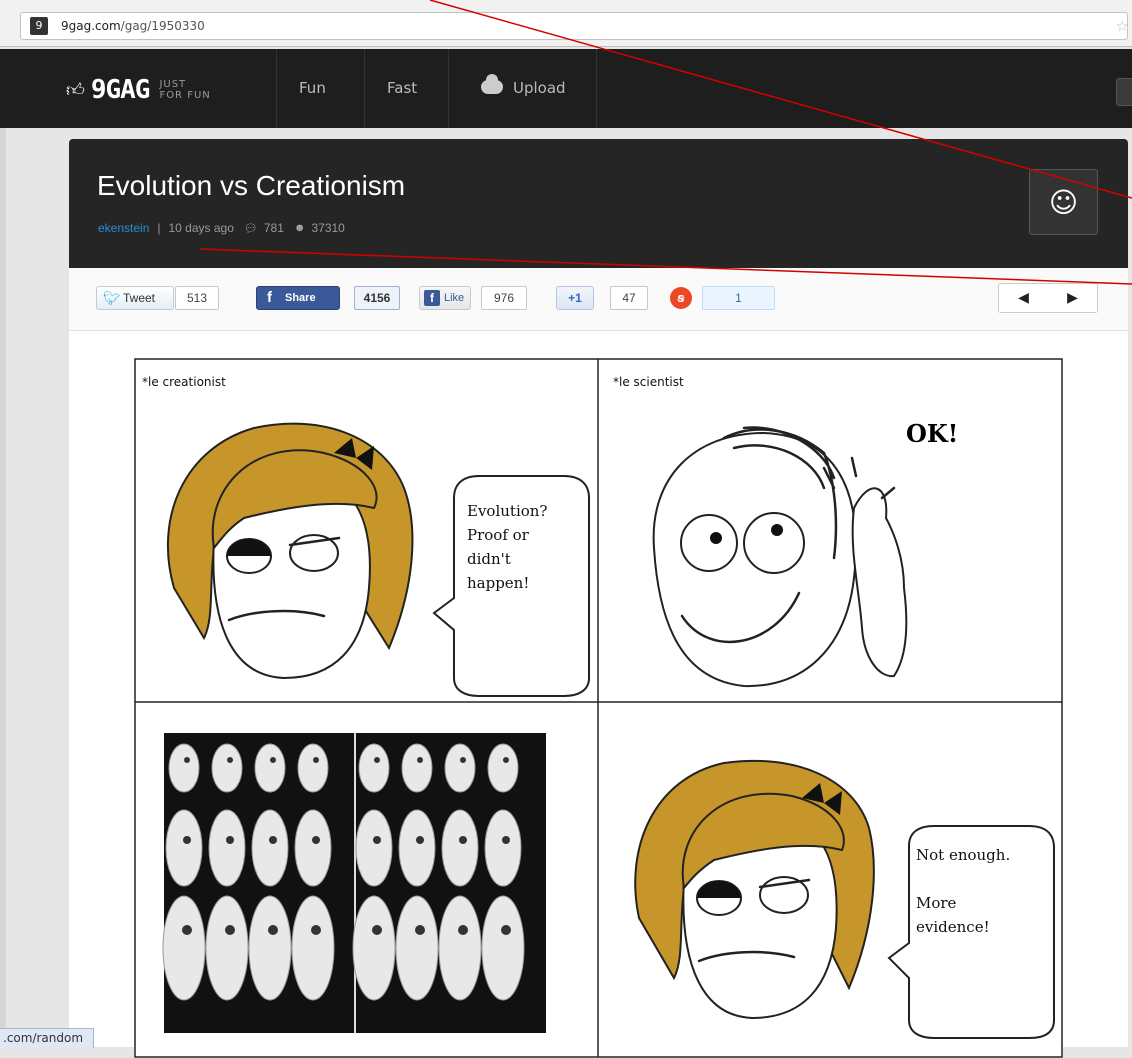 The width and height of the screenshot is (1132, 1058). What do you see at coordinates (1063, 202) in the screenshot?
I see `reaction-smiley-button: ☺` at bounding box center [1063, 202].